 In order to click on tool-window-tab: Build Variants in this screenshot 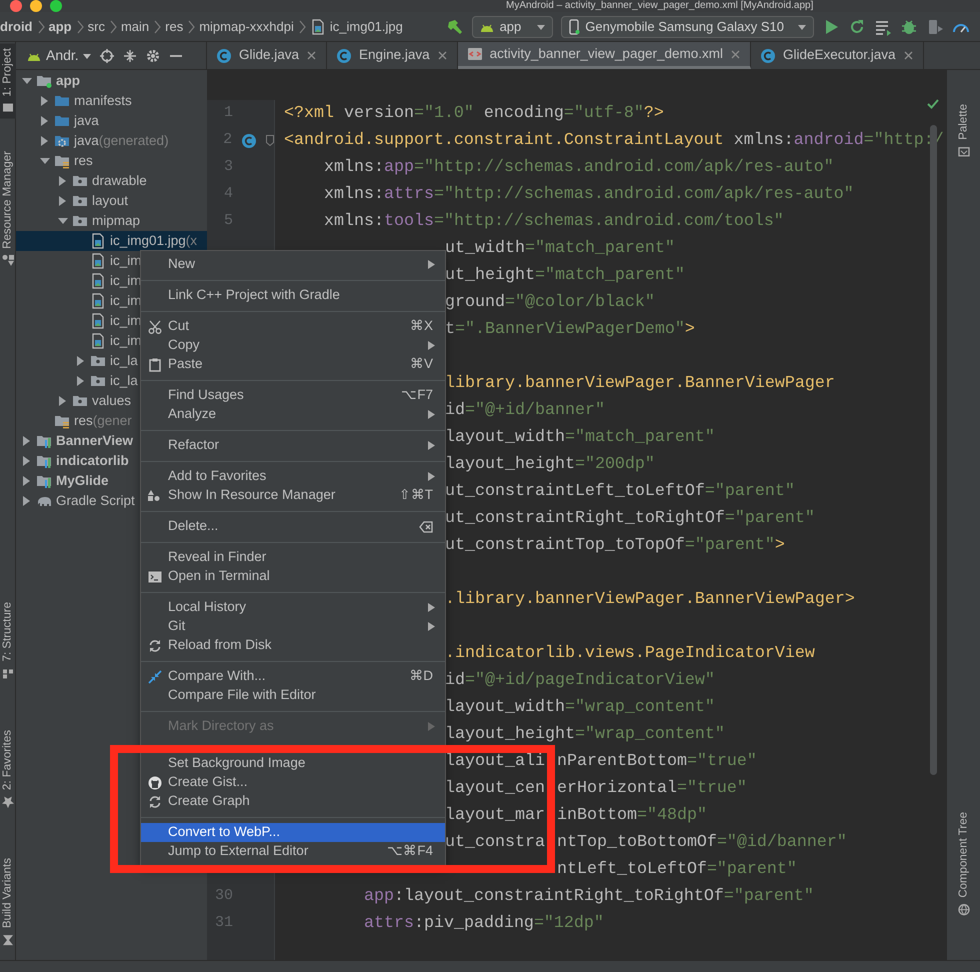, I will do `click(8, 902)`.